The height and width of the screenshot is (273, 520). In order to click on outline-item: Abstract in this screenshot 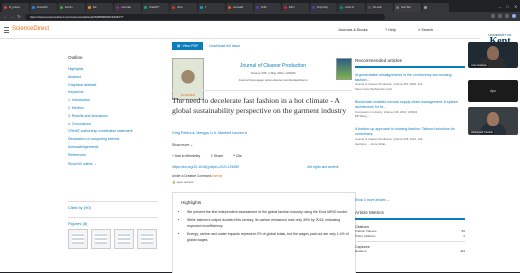, I will do `click(113, 78)`.